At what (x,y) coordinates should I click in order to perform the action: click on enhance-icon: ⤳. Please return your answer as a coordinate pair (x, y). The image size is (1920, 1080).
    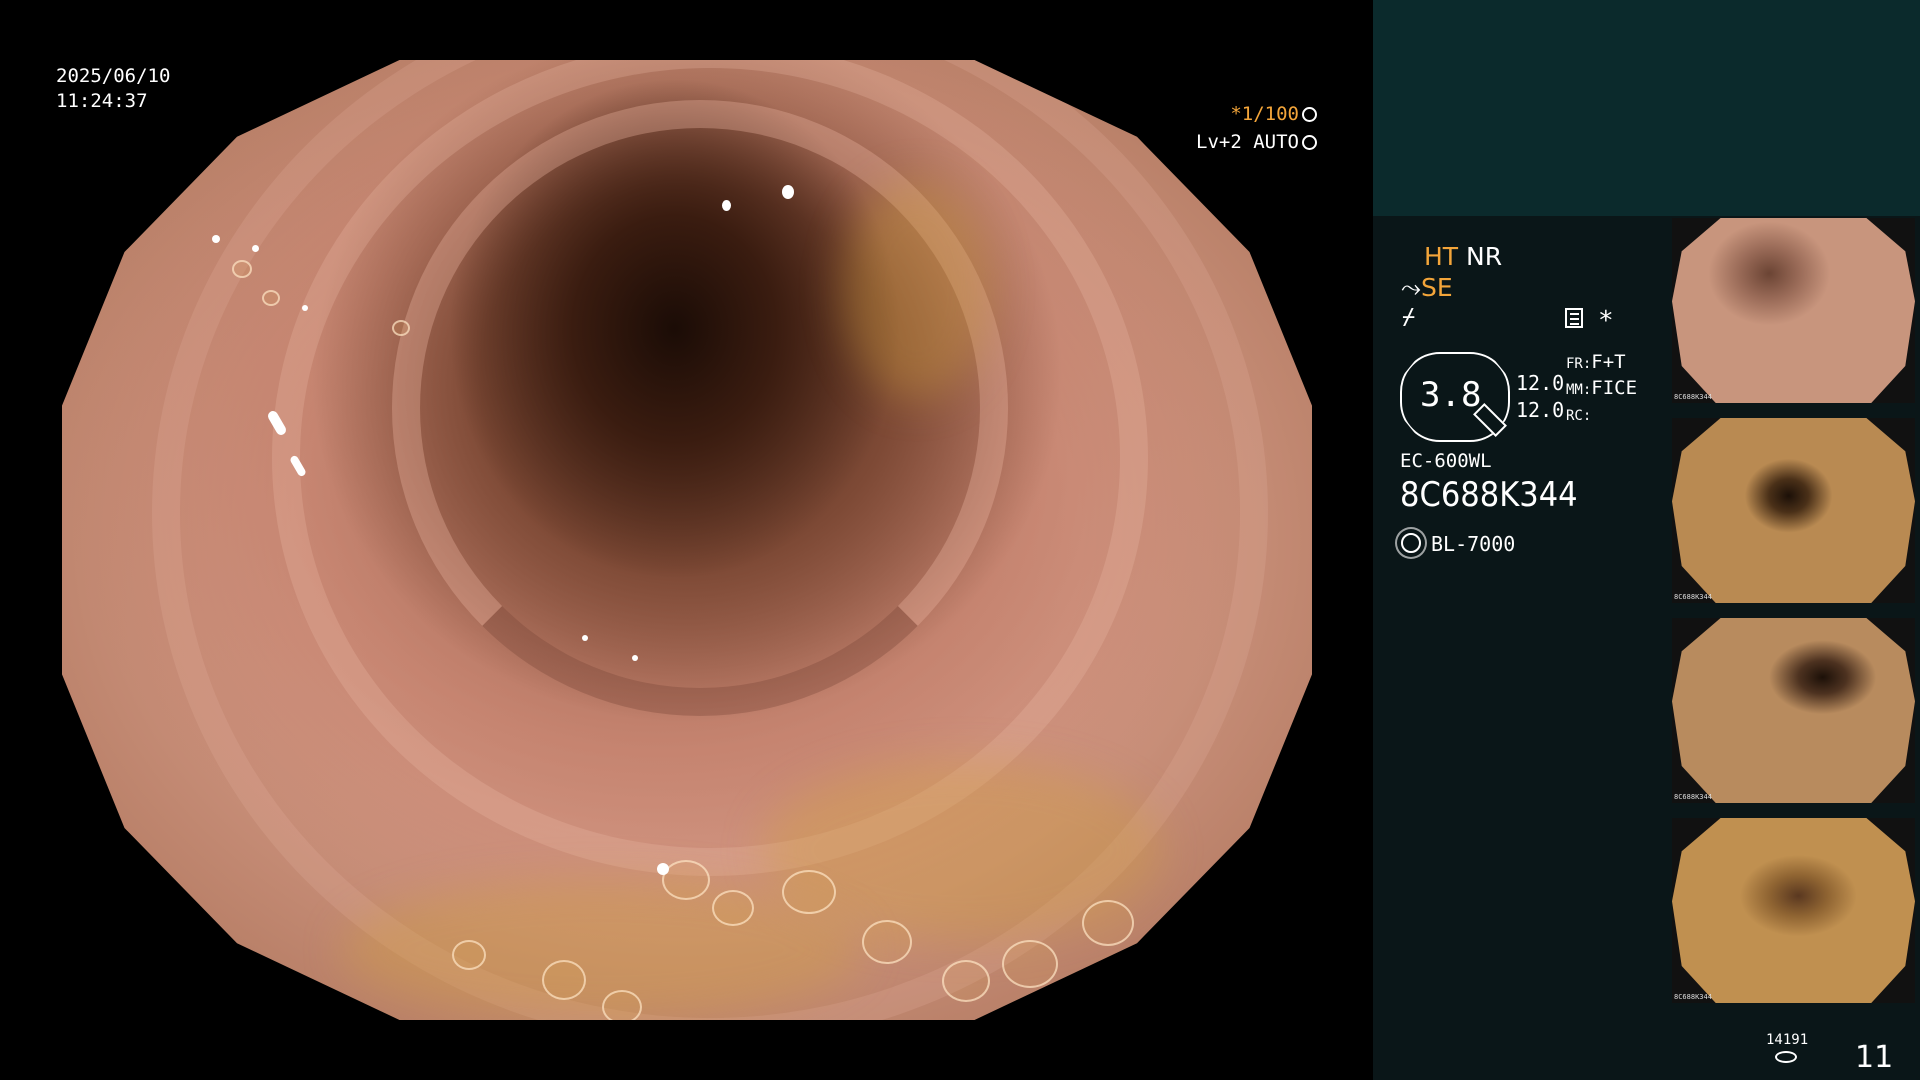
    Looking at the image, I should click on (1411, 287).